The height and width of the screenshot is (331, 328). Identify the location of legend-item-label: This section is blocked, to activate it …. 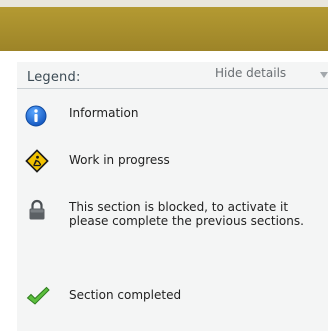
(186, 214).